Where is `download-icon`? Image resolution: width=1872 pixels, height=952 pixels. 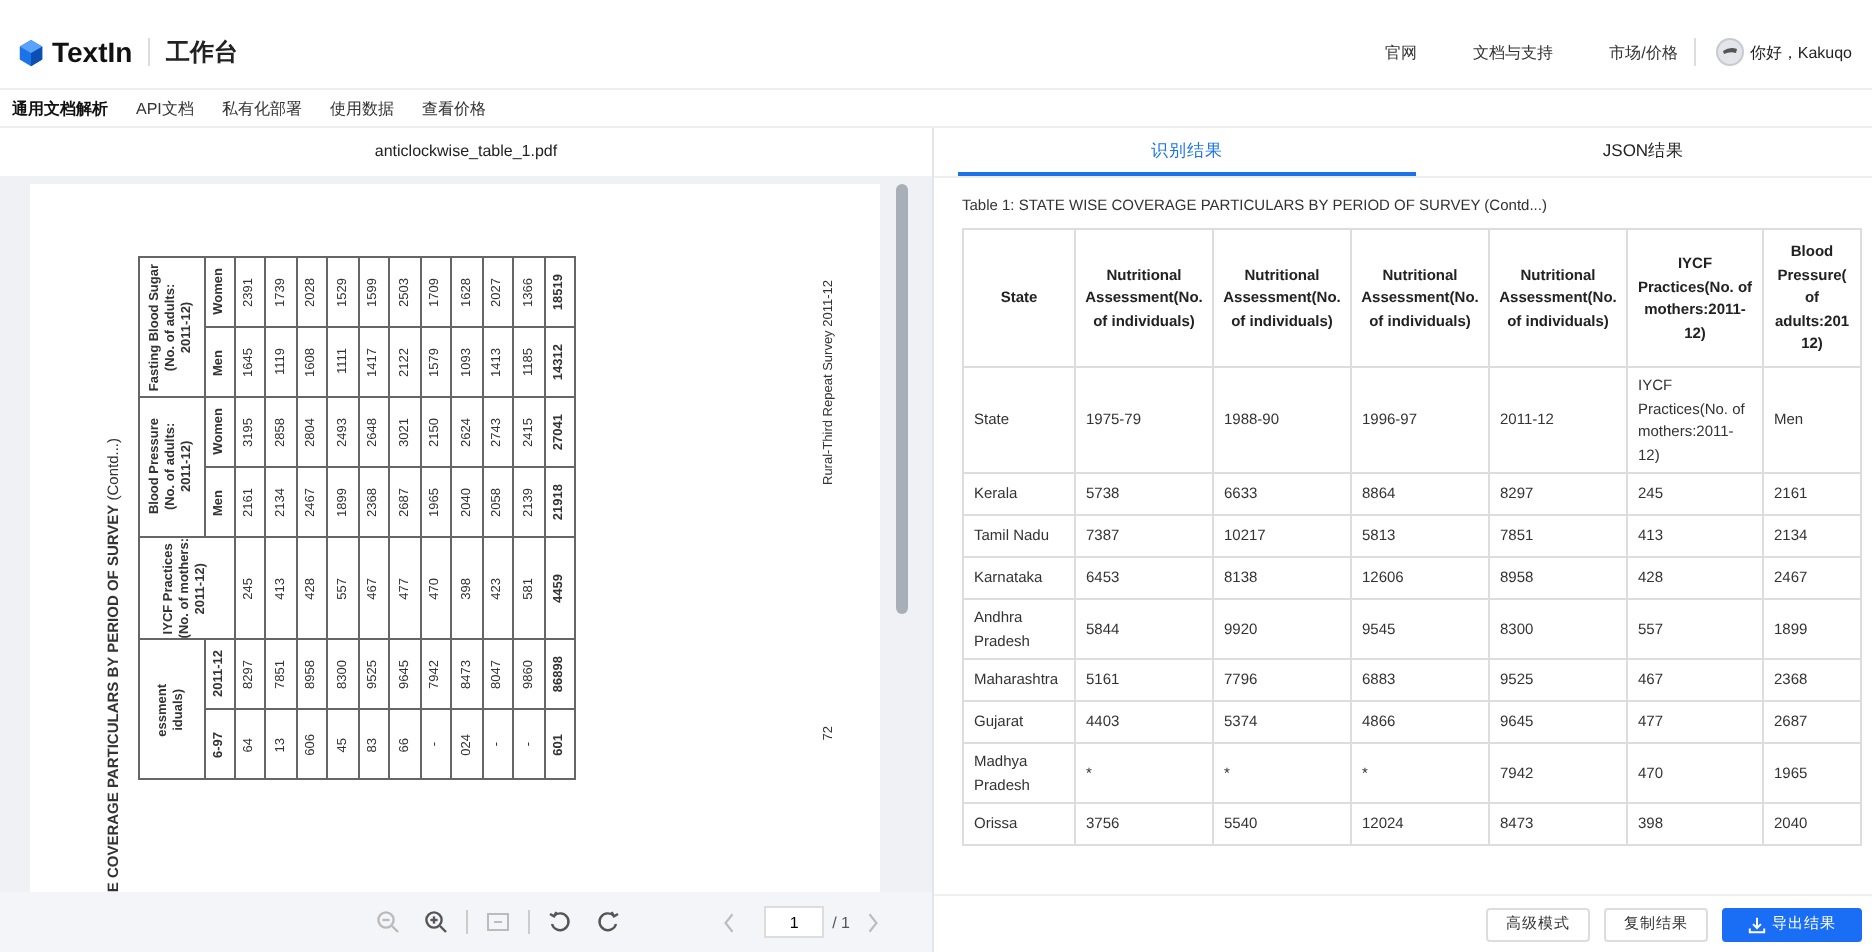
download-icon is located at coordinates (1757, 924).